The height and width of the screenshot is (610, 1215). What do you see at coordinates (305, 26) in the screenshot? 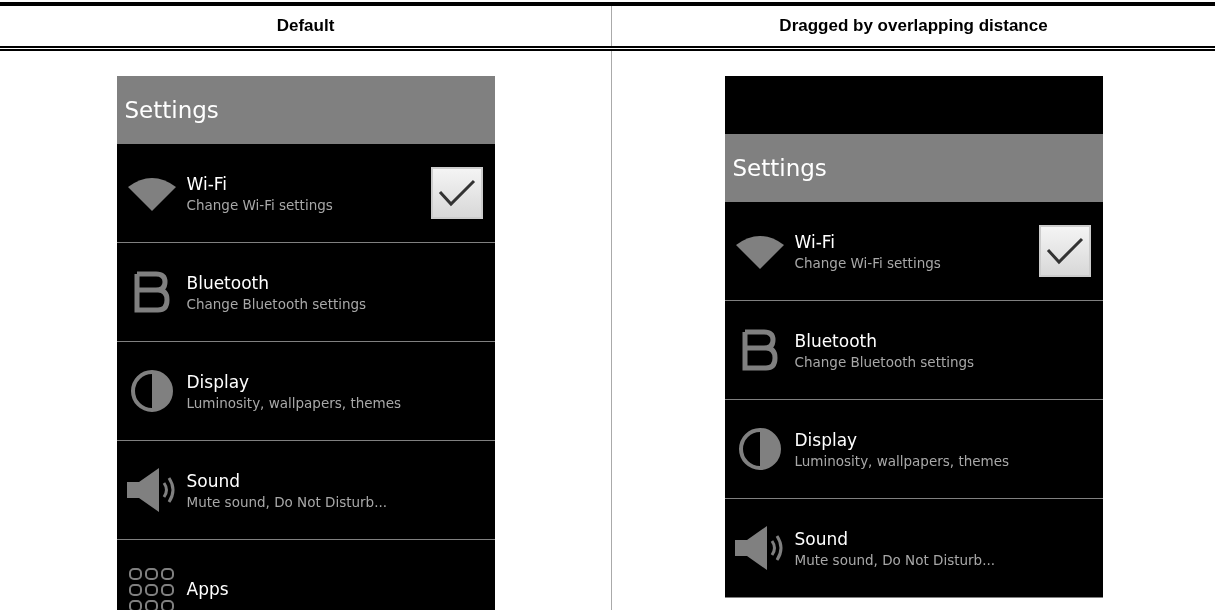
I see `column-heading: Default` at bounding box center [305, 26].